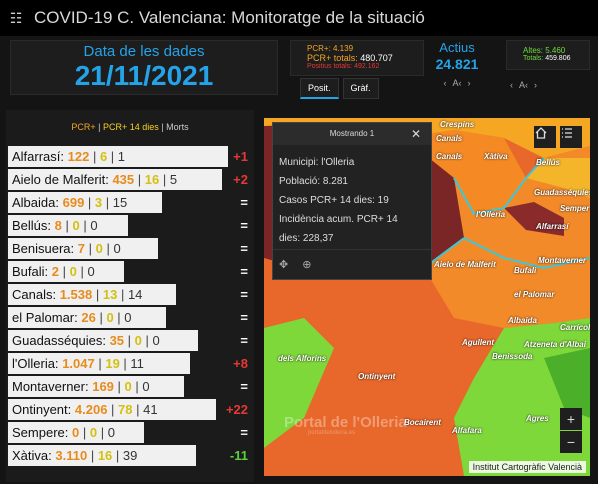 This screenshot has width=598, height=484. I want to click on map-label: Carrícol, so click(575, 327).